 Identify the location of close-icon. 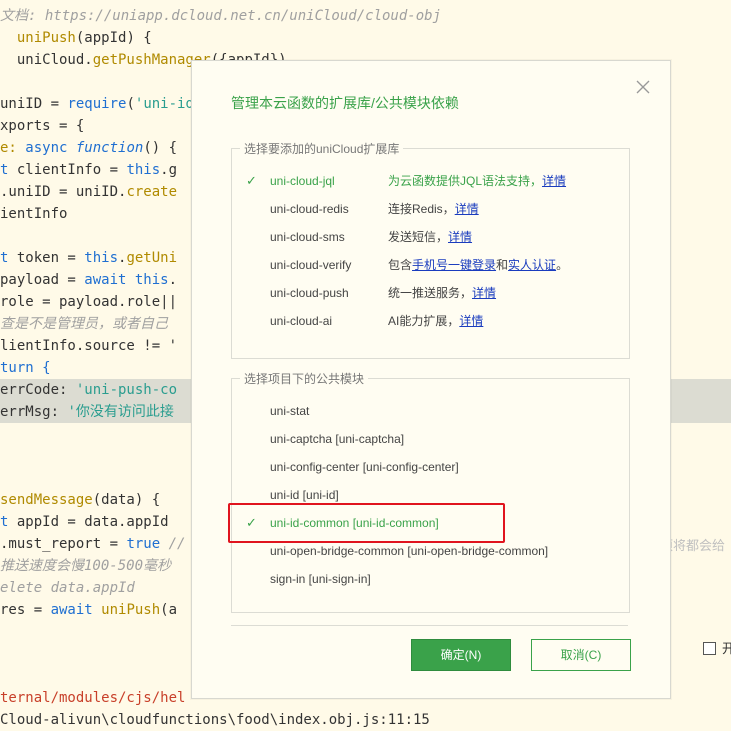
(643, 87).